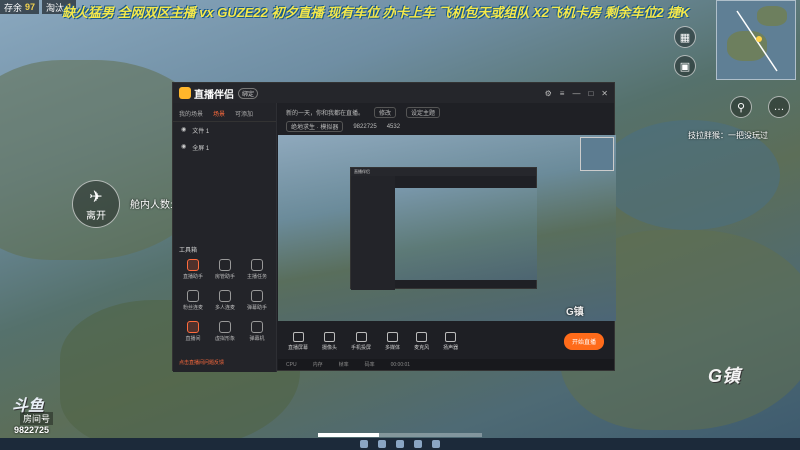 The image size is (800, 450). What do you see at coordinates (329, 341) in the screenshot?
I see `capture-source-button: 摄像头` at bounding box center [329, 341].